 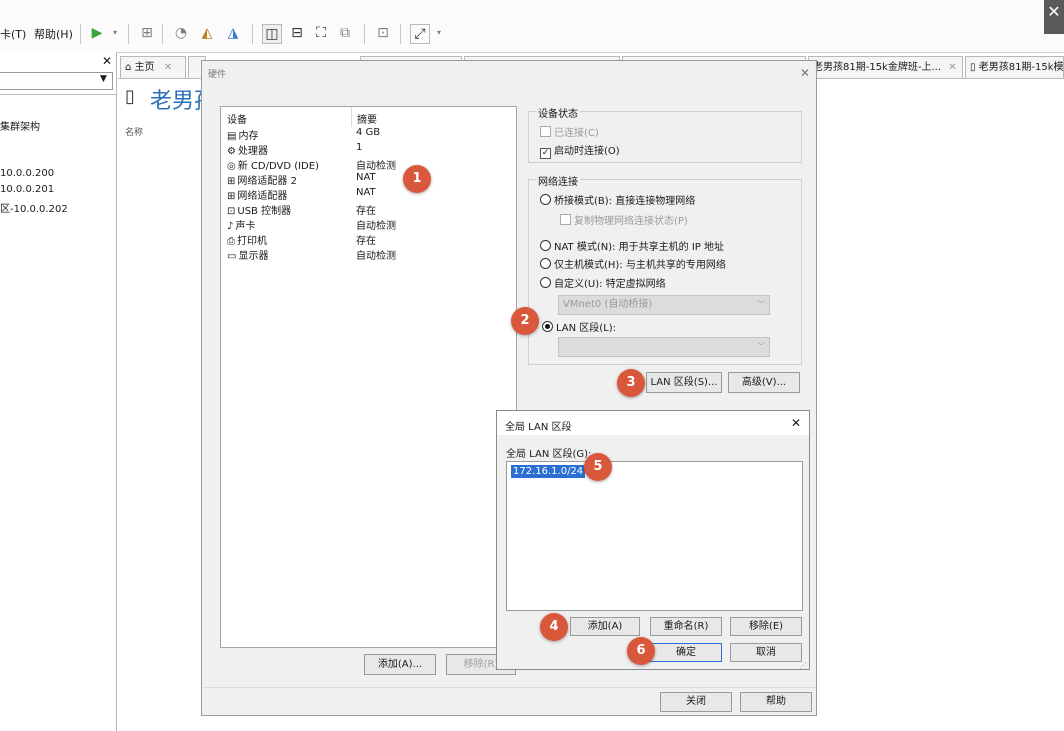 What do you see at coordinates (686, 652) in the screenshot?
I see `ok-button: 确定` at bounding box center [686, 652].